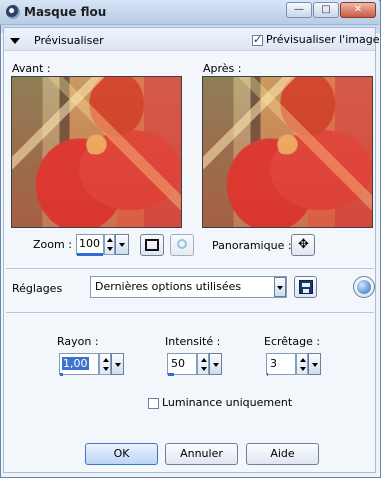  What do you see at coordinates (227, 402) in the screenshot?
I see `luminance-label: Luminance uniquement` at bounding box center [227, 402].